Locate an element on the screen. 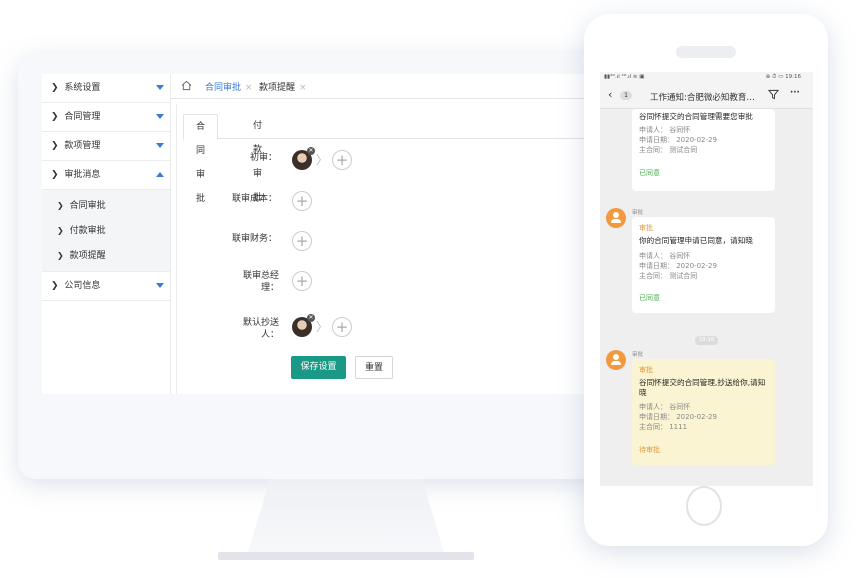  sidebar-subitem-label: 付款审批 is located at coordinates (87, 231).